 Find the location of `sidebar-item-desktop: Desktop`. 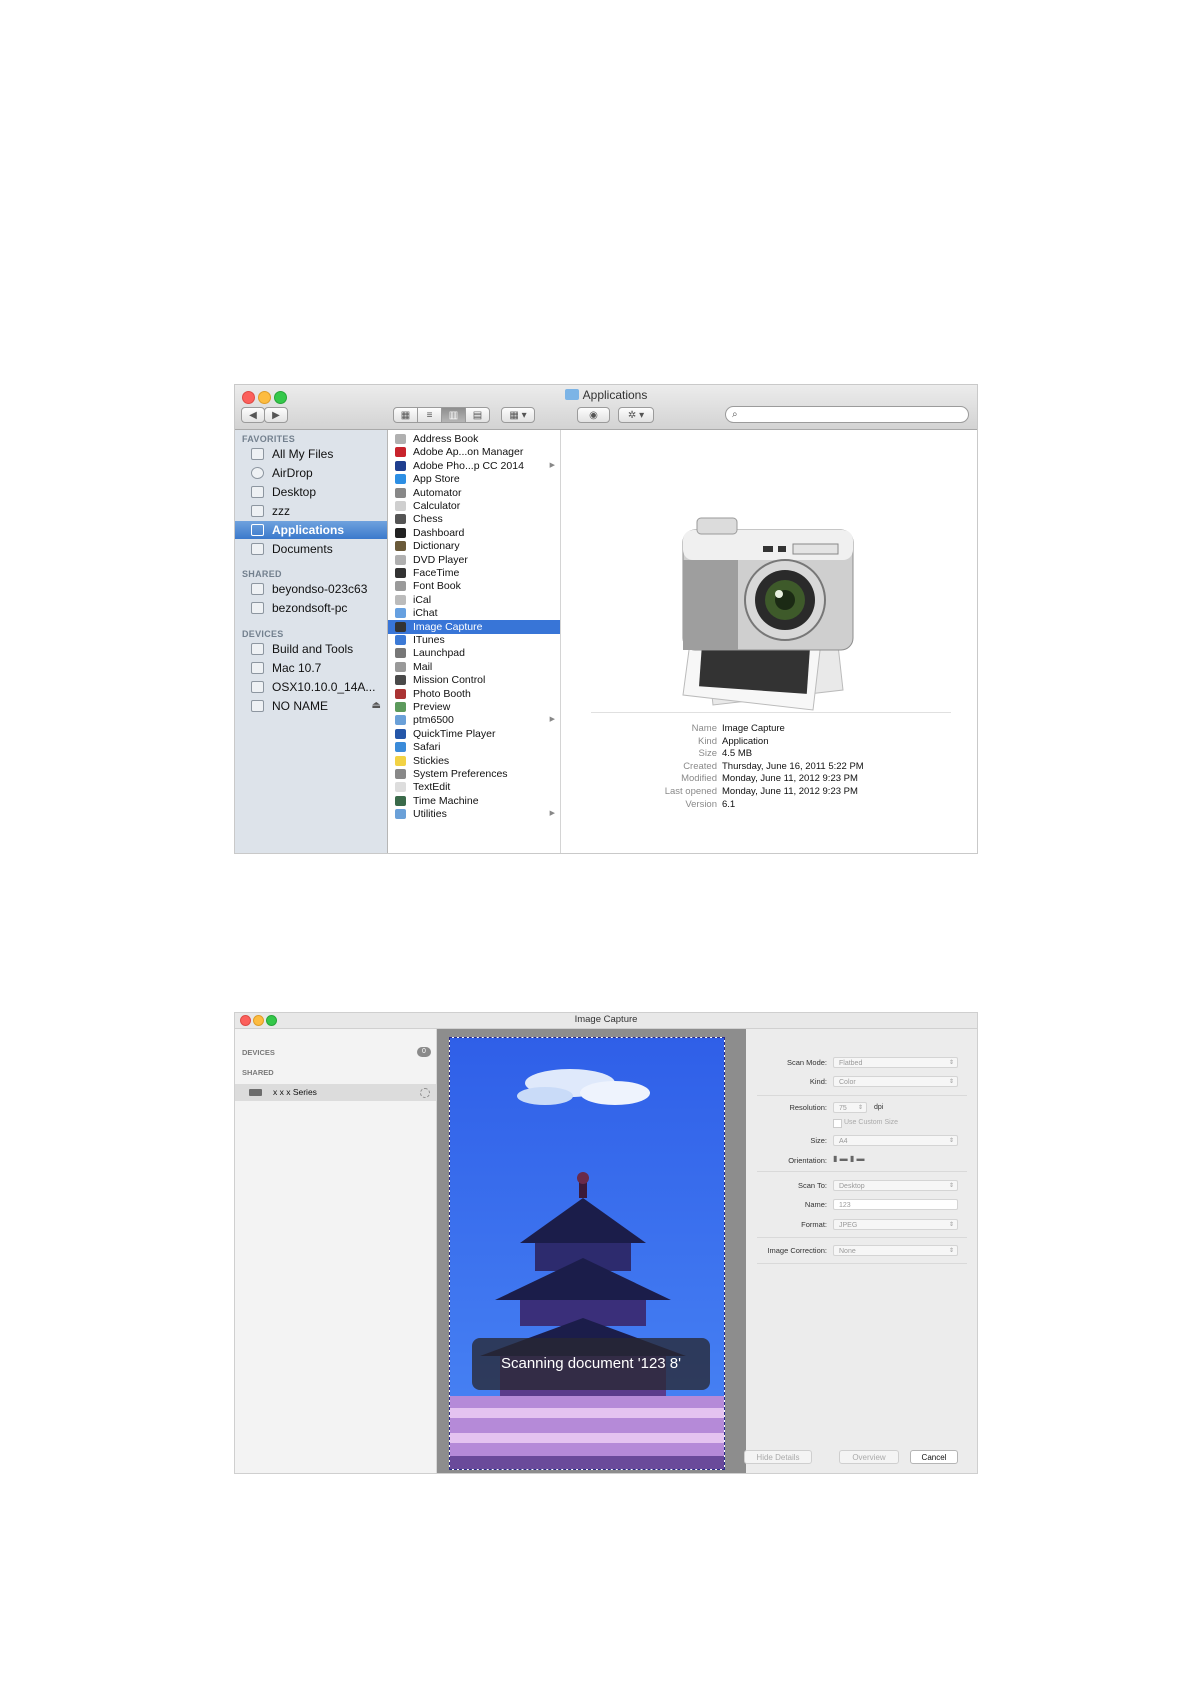

sidebar-item-desktop: Desktop is located at coordinates (311, 492).